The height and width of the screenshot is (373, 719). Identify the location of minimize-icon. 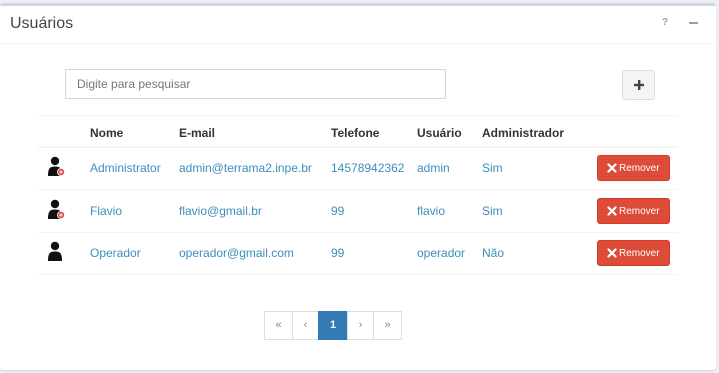
(694, 24).